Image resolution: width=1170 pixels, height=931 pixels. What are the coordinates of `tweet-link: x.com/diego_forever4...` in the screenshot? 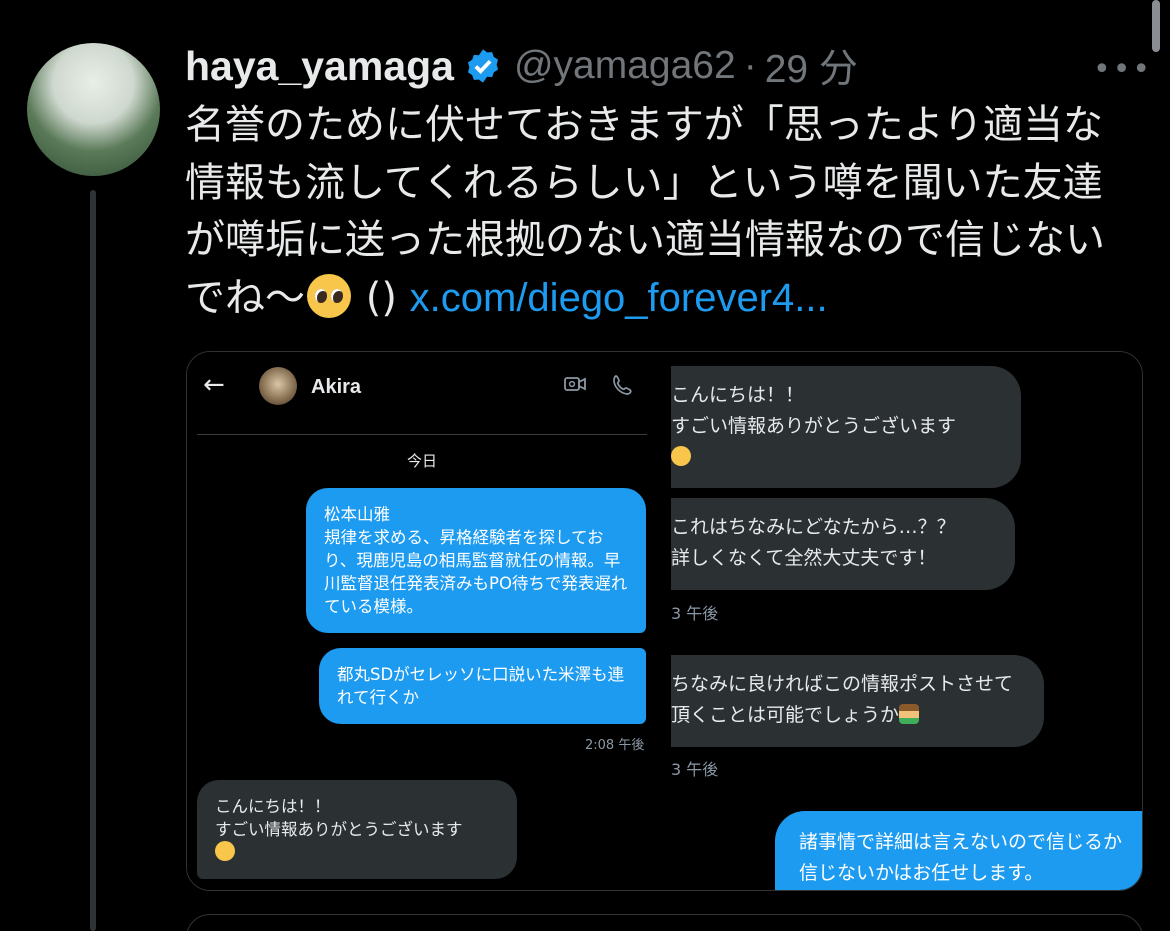 It's located at (619, 298).